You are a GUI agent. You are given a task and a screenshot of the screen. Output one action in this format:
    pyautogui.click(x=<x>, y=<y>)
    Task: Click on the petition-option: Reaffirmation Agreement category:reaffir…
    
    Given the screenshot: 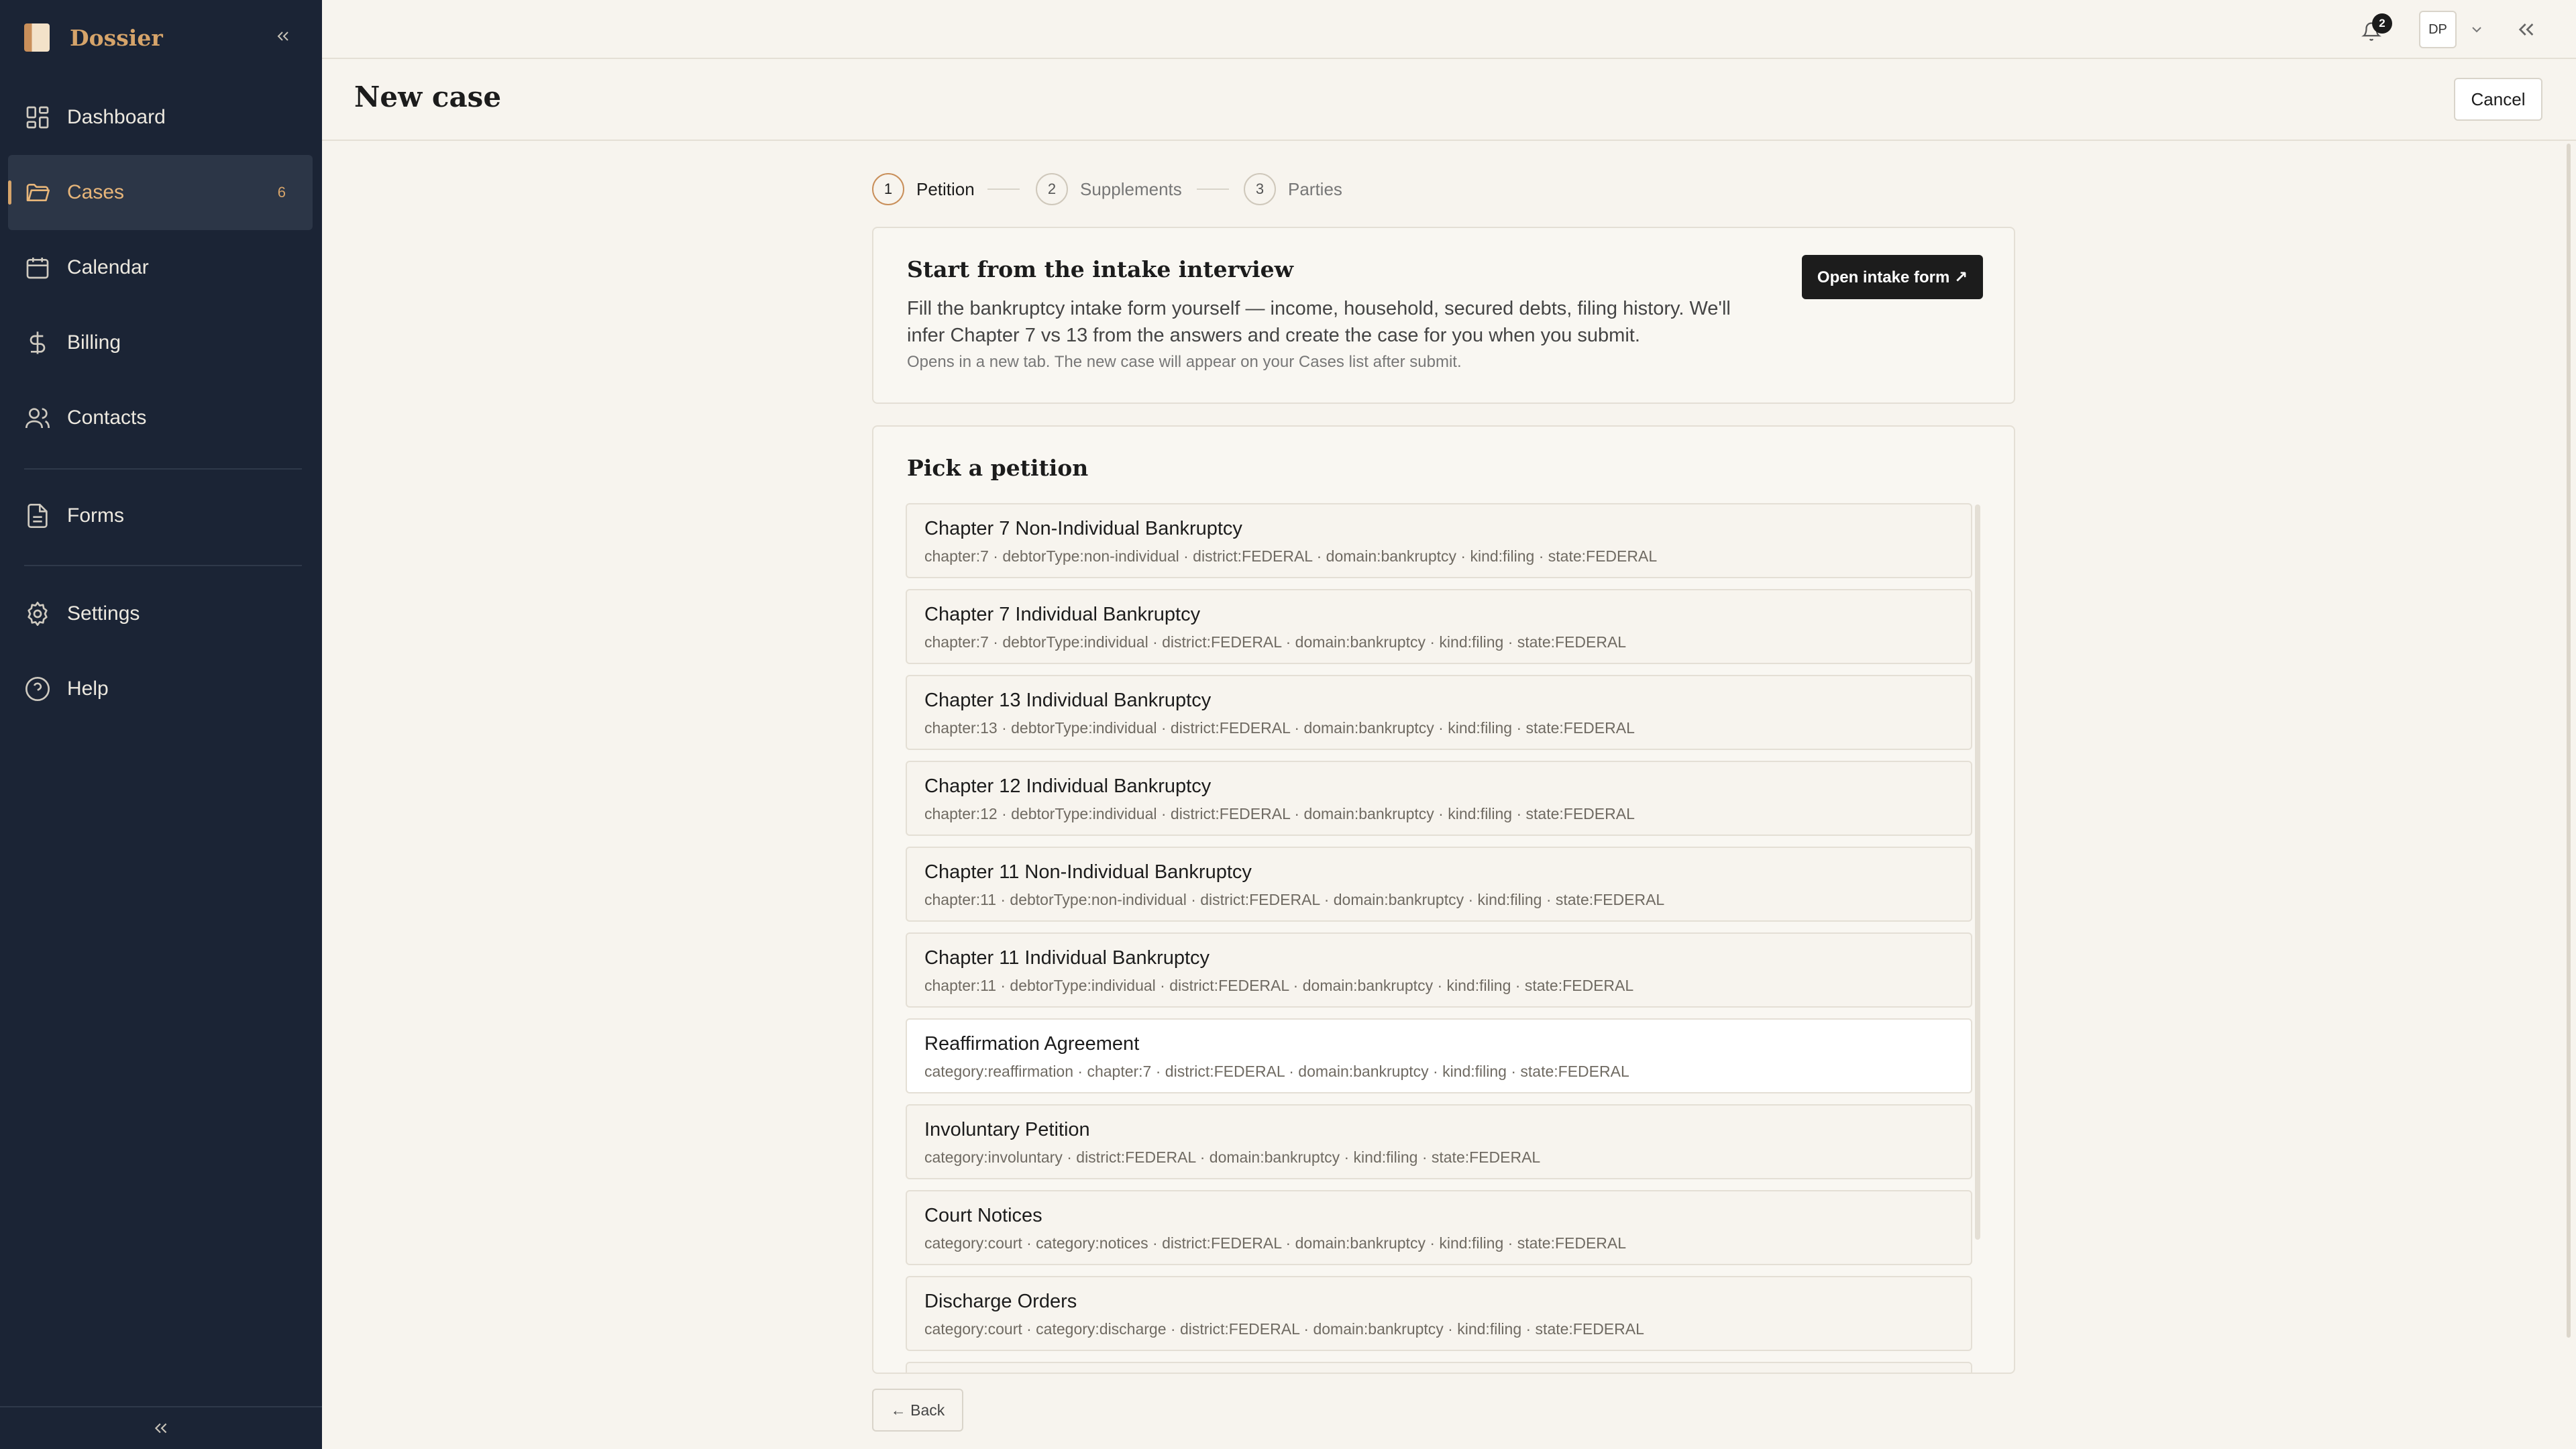 What is the action you would take?
    pyautogui.click(x=1439, y=1055)
    